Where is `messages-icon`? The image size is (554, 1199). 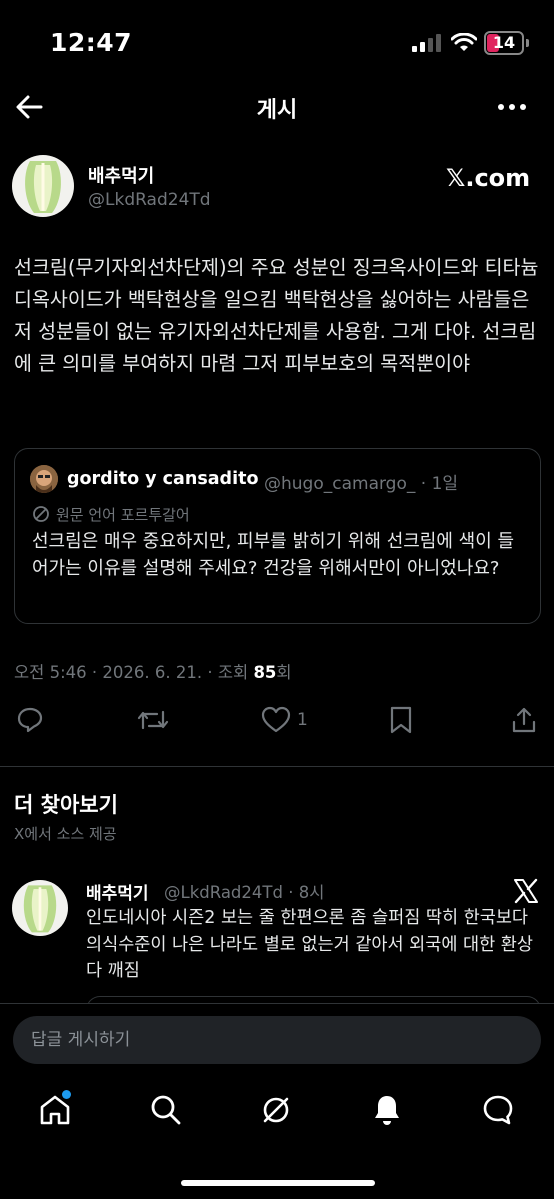
messages-icon is located at coordinates (498, 1110).